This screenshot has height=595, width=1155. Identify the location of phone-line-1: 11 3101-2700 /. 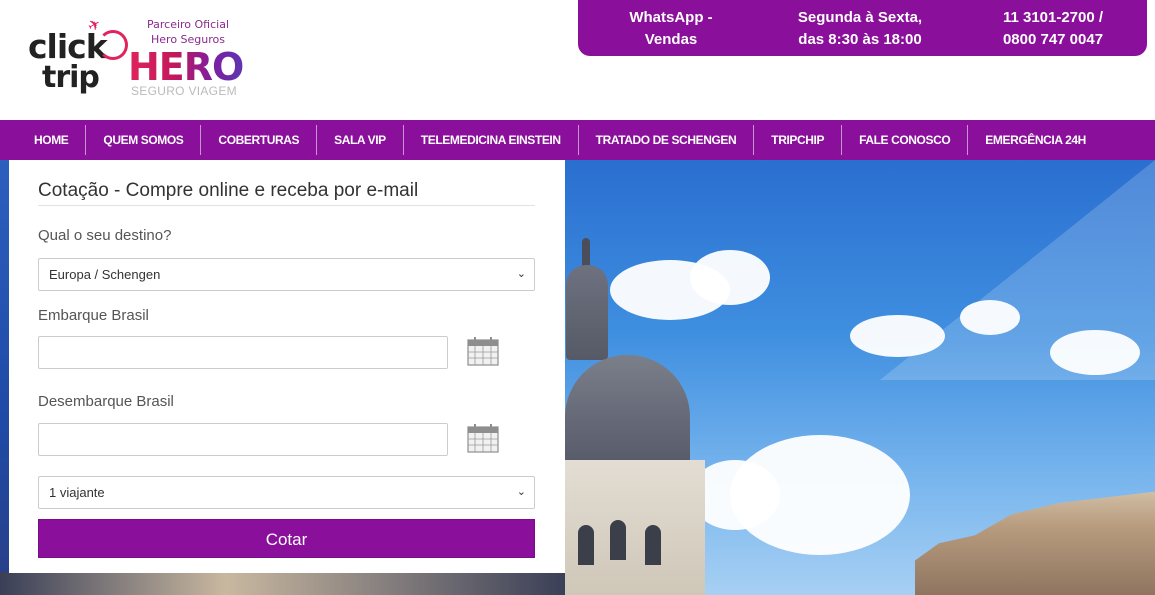
(1053, 17).